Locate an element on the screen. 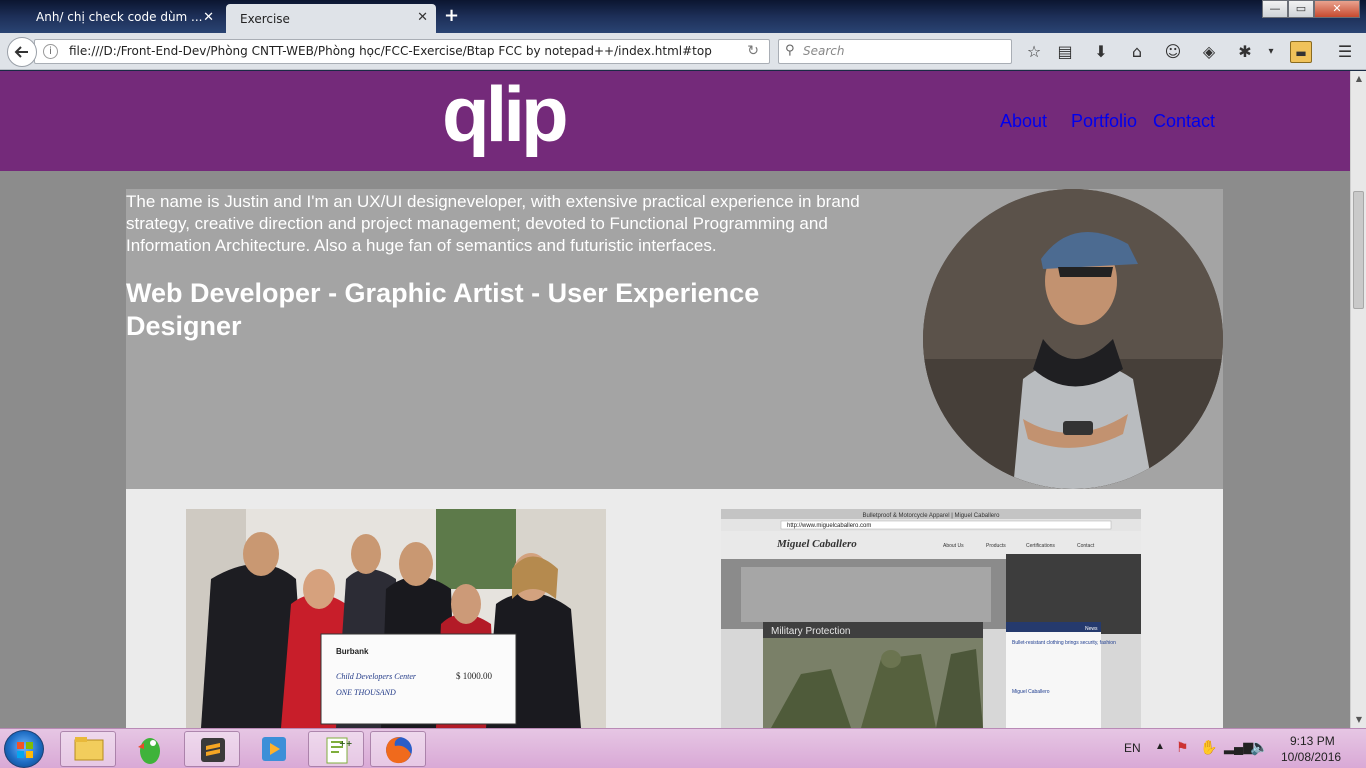 This screenshot has width=1366, height=768. taskbar-media-player is located at coordinates (274, 749).